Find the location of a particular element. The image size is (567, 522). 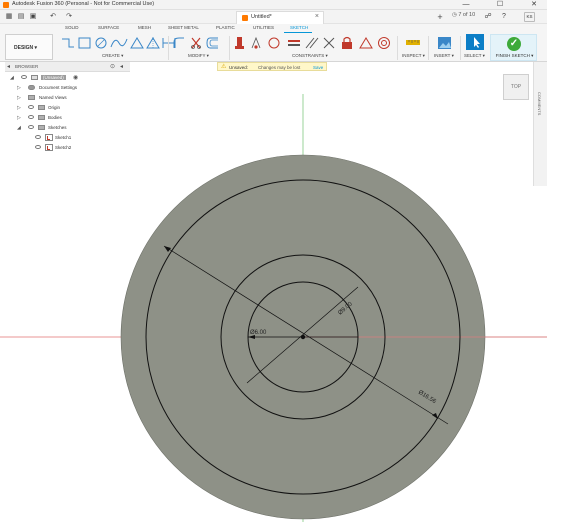

constraints-menu: CONSTRAINTS ▾ is located at coordinates (310, 56).